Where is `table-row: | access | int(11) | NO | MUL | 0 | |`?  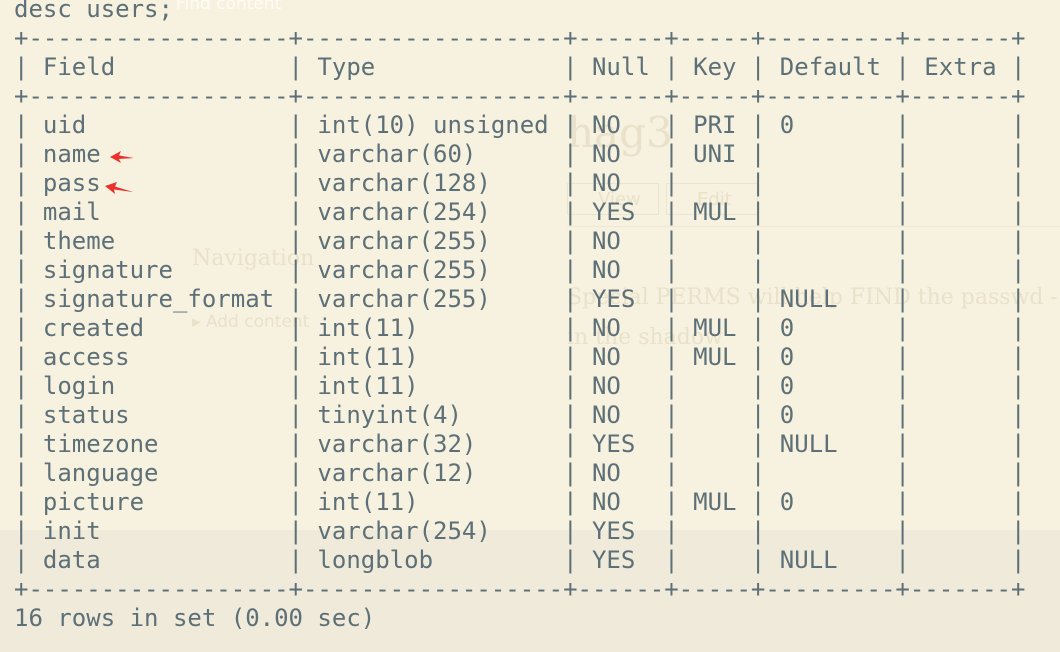 table-row: | access | int(11) | NO | MUL | 0 | | is located at coordinates (520, 357).